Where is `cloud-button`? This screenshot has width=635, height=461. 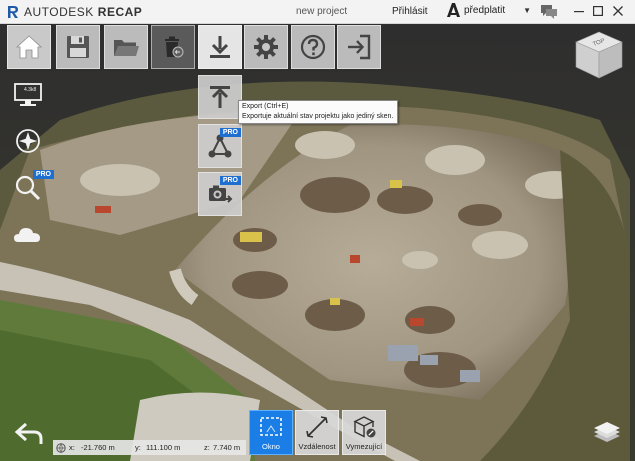 cloud-button is located at coordinates (28, 235).